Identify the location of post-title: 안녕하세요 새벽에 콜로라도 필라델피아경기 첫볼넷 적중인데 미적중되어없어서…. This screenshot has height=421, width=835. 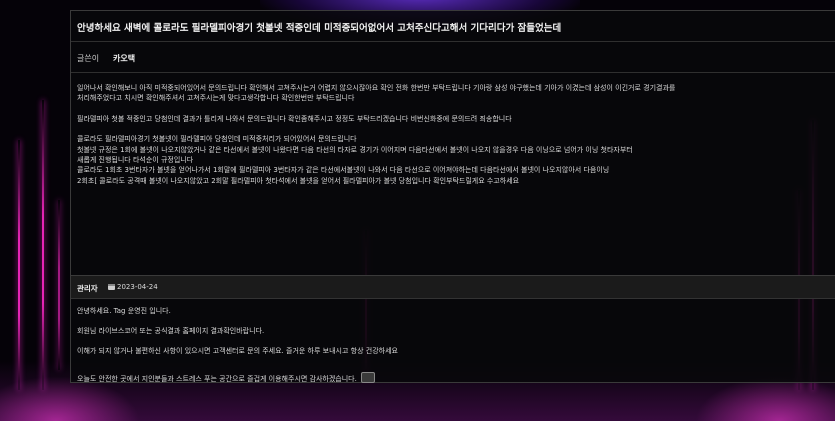
(319, 28).